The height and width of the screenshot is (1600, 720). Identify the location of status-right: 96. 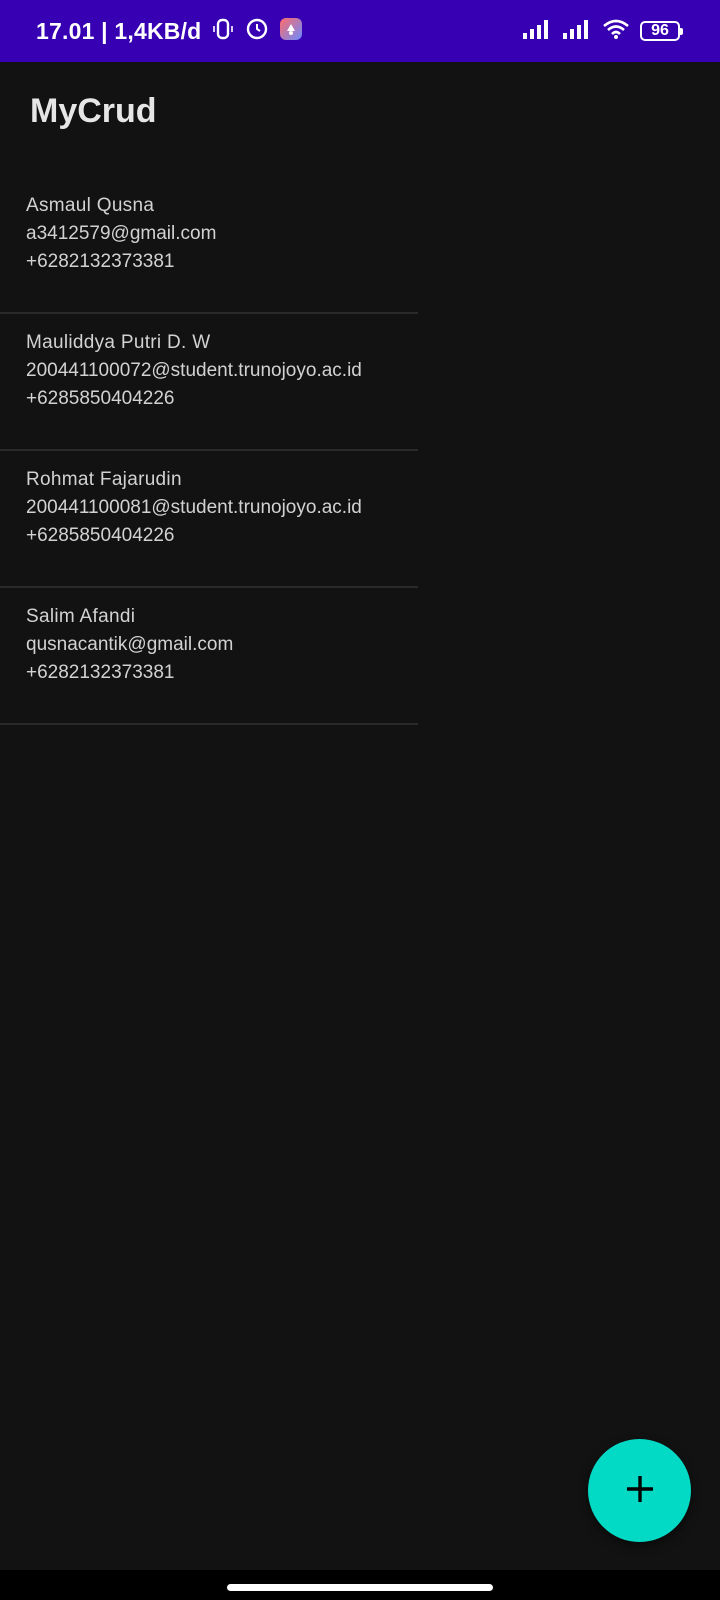
(602, 31).